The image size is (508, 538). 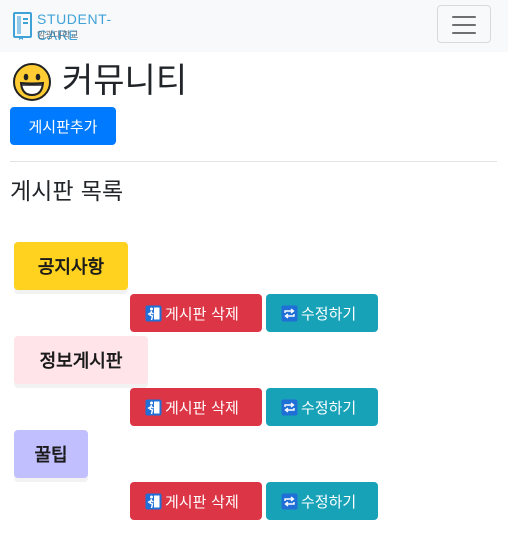 I want to click on grinning-face-emoji-icon, so click(x=32, y=82).